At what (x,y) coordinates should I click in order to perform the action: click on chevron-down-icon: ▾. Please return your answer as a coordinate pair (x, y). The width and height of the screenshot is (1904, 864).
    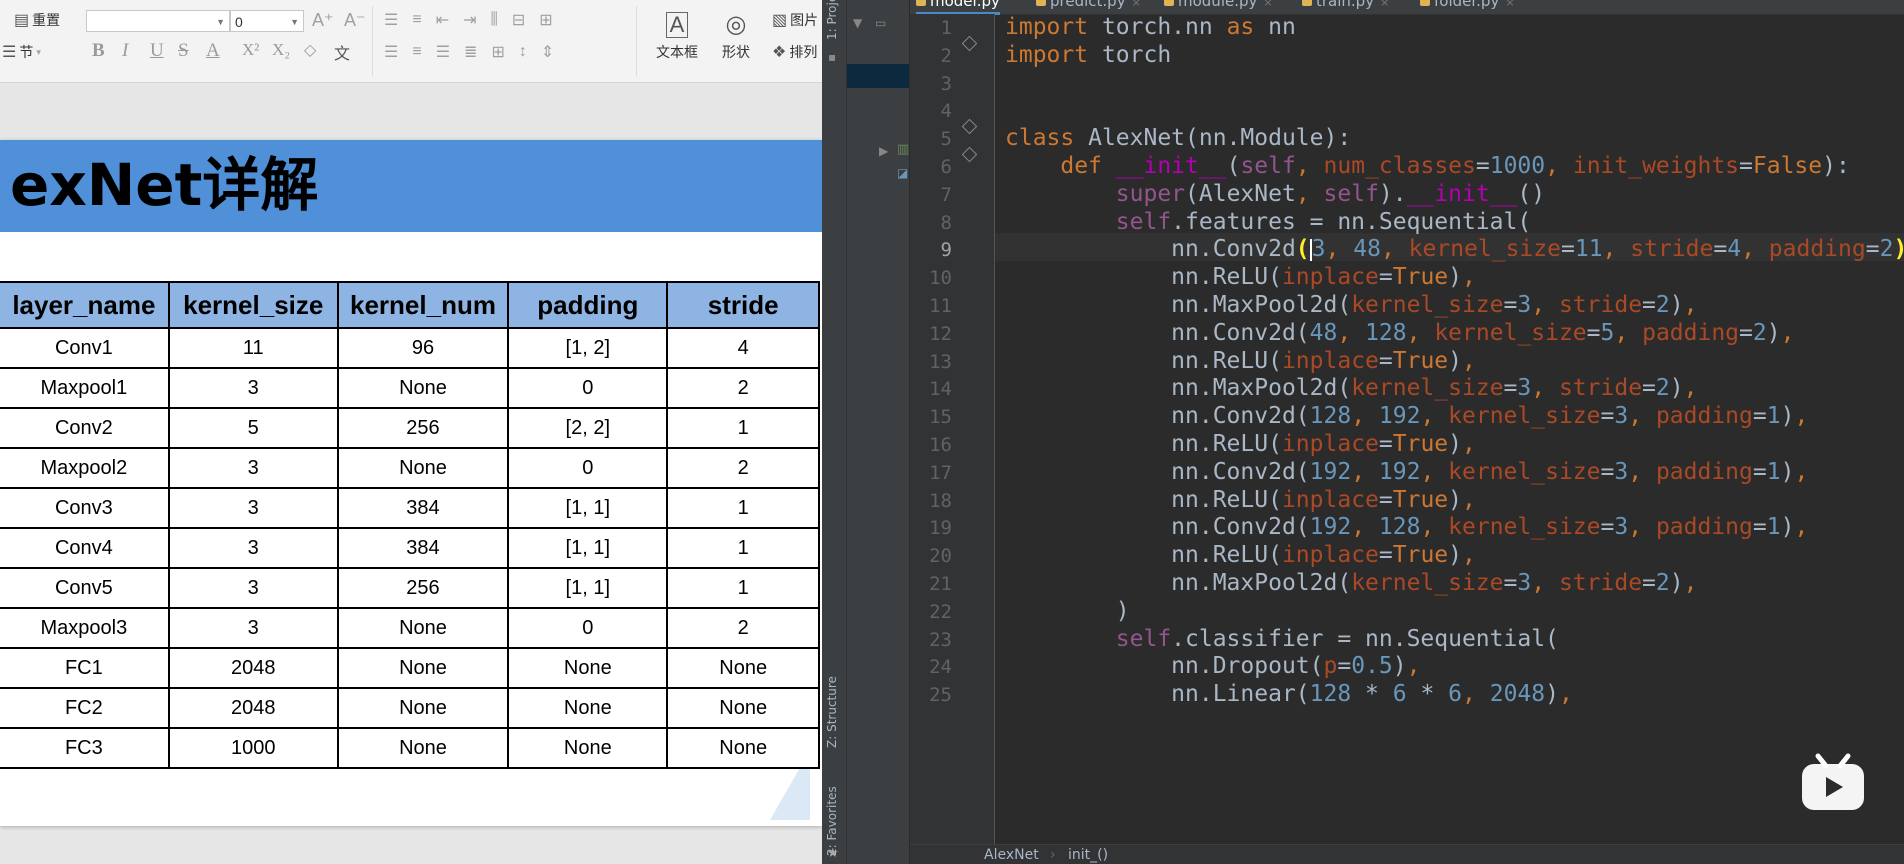
    Looking at the image, I should click on (38, 51).